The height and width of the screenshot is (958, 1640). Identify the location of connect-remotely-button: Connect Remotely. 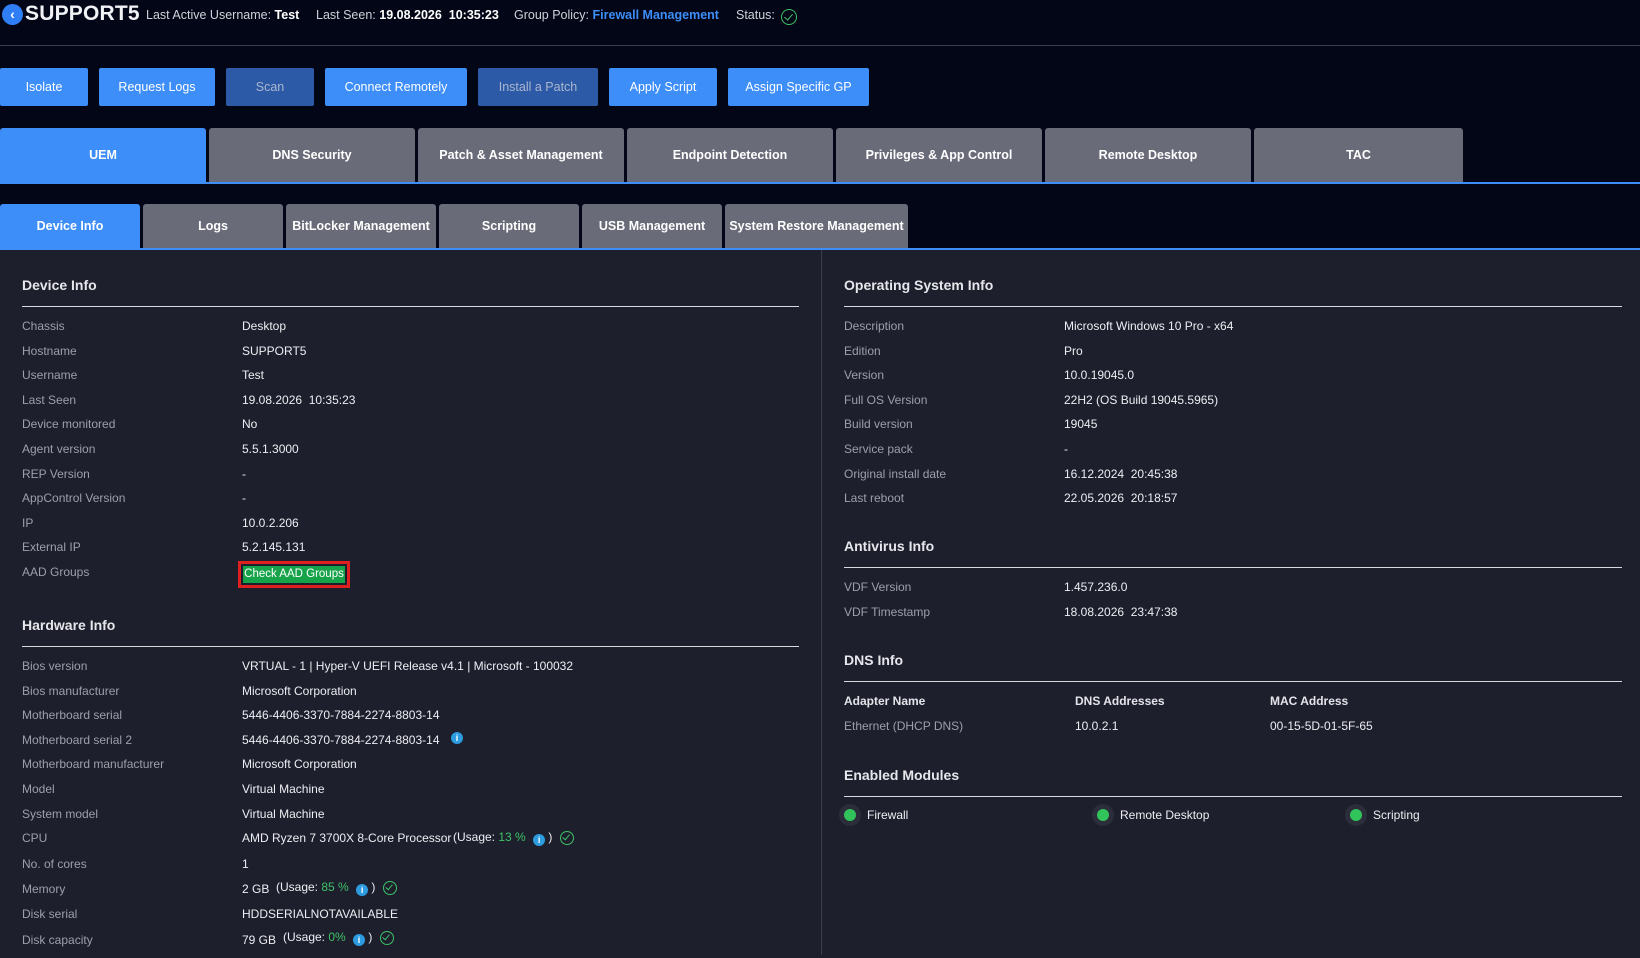
(396, 87).